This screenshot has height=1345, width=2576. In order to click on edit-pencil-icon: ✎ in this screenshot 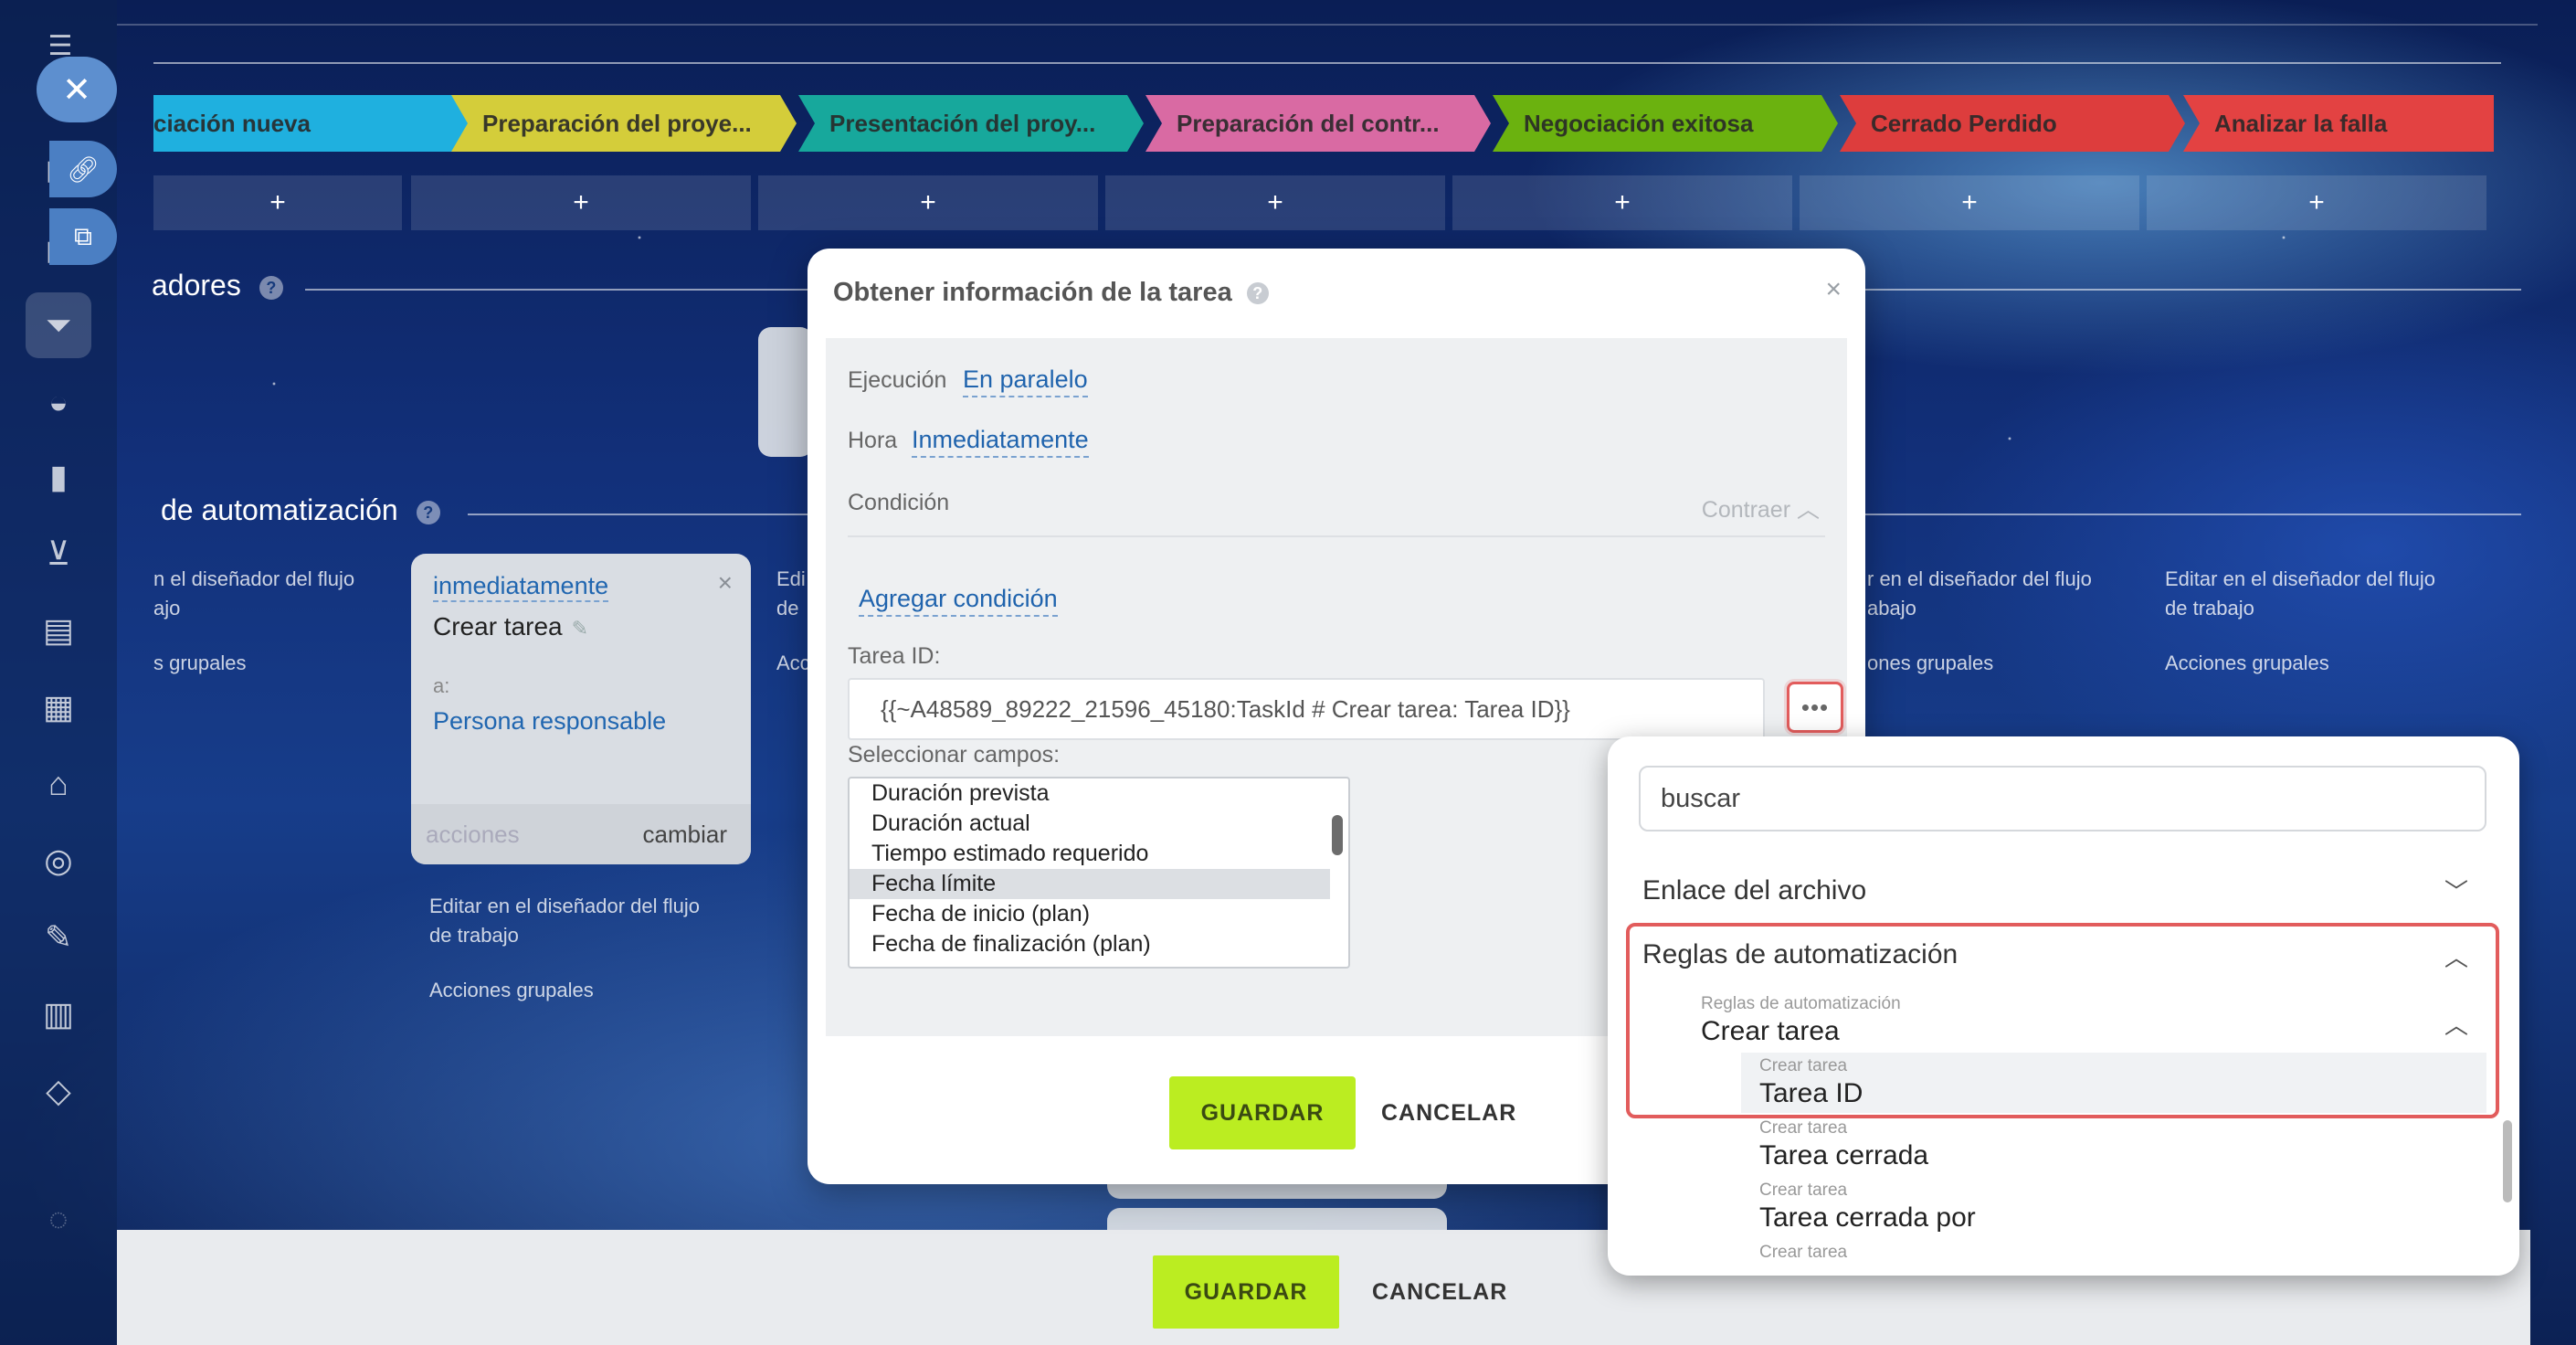, I will do `click(580, 629)`.